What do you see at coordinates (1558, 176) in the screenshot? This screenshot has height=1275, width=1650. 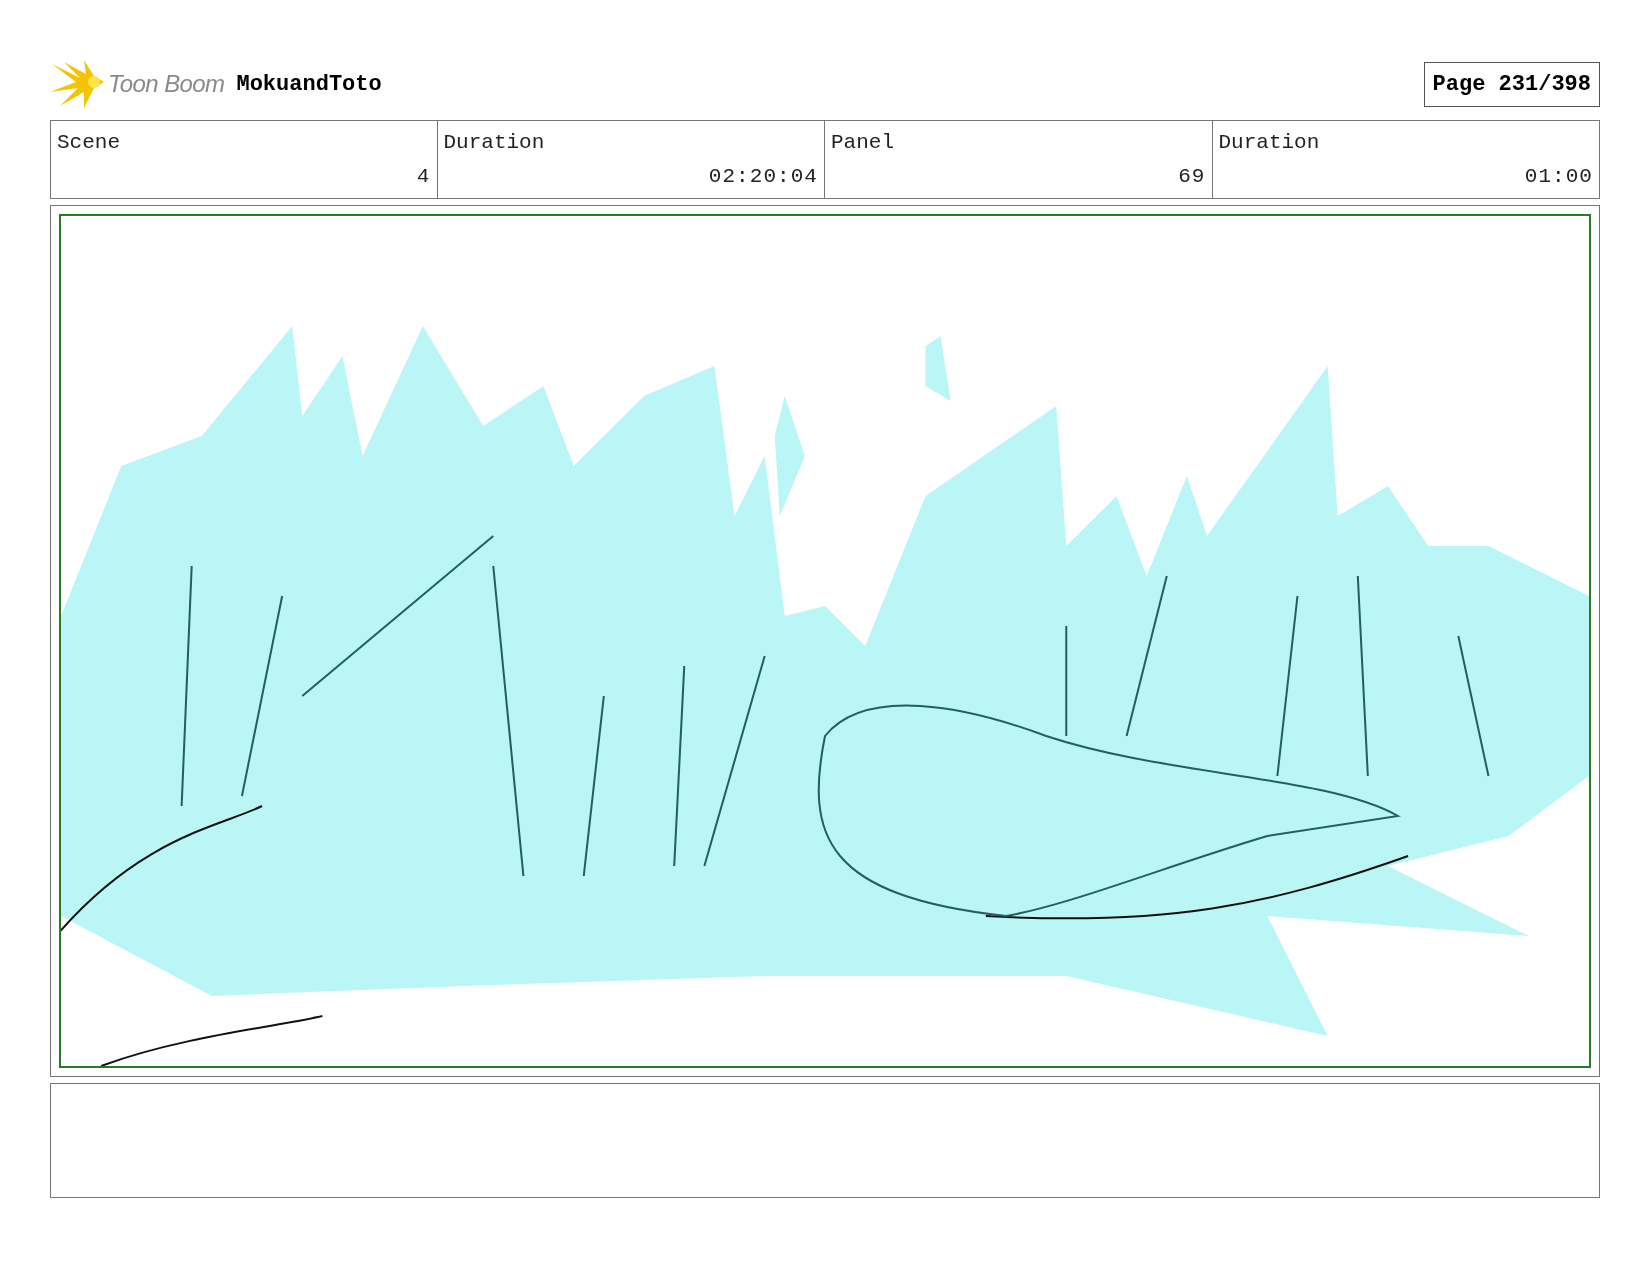 I see `table-cell-text: 01:00` at bounding box center [1558, 176].